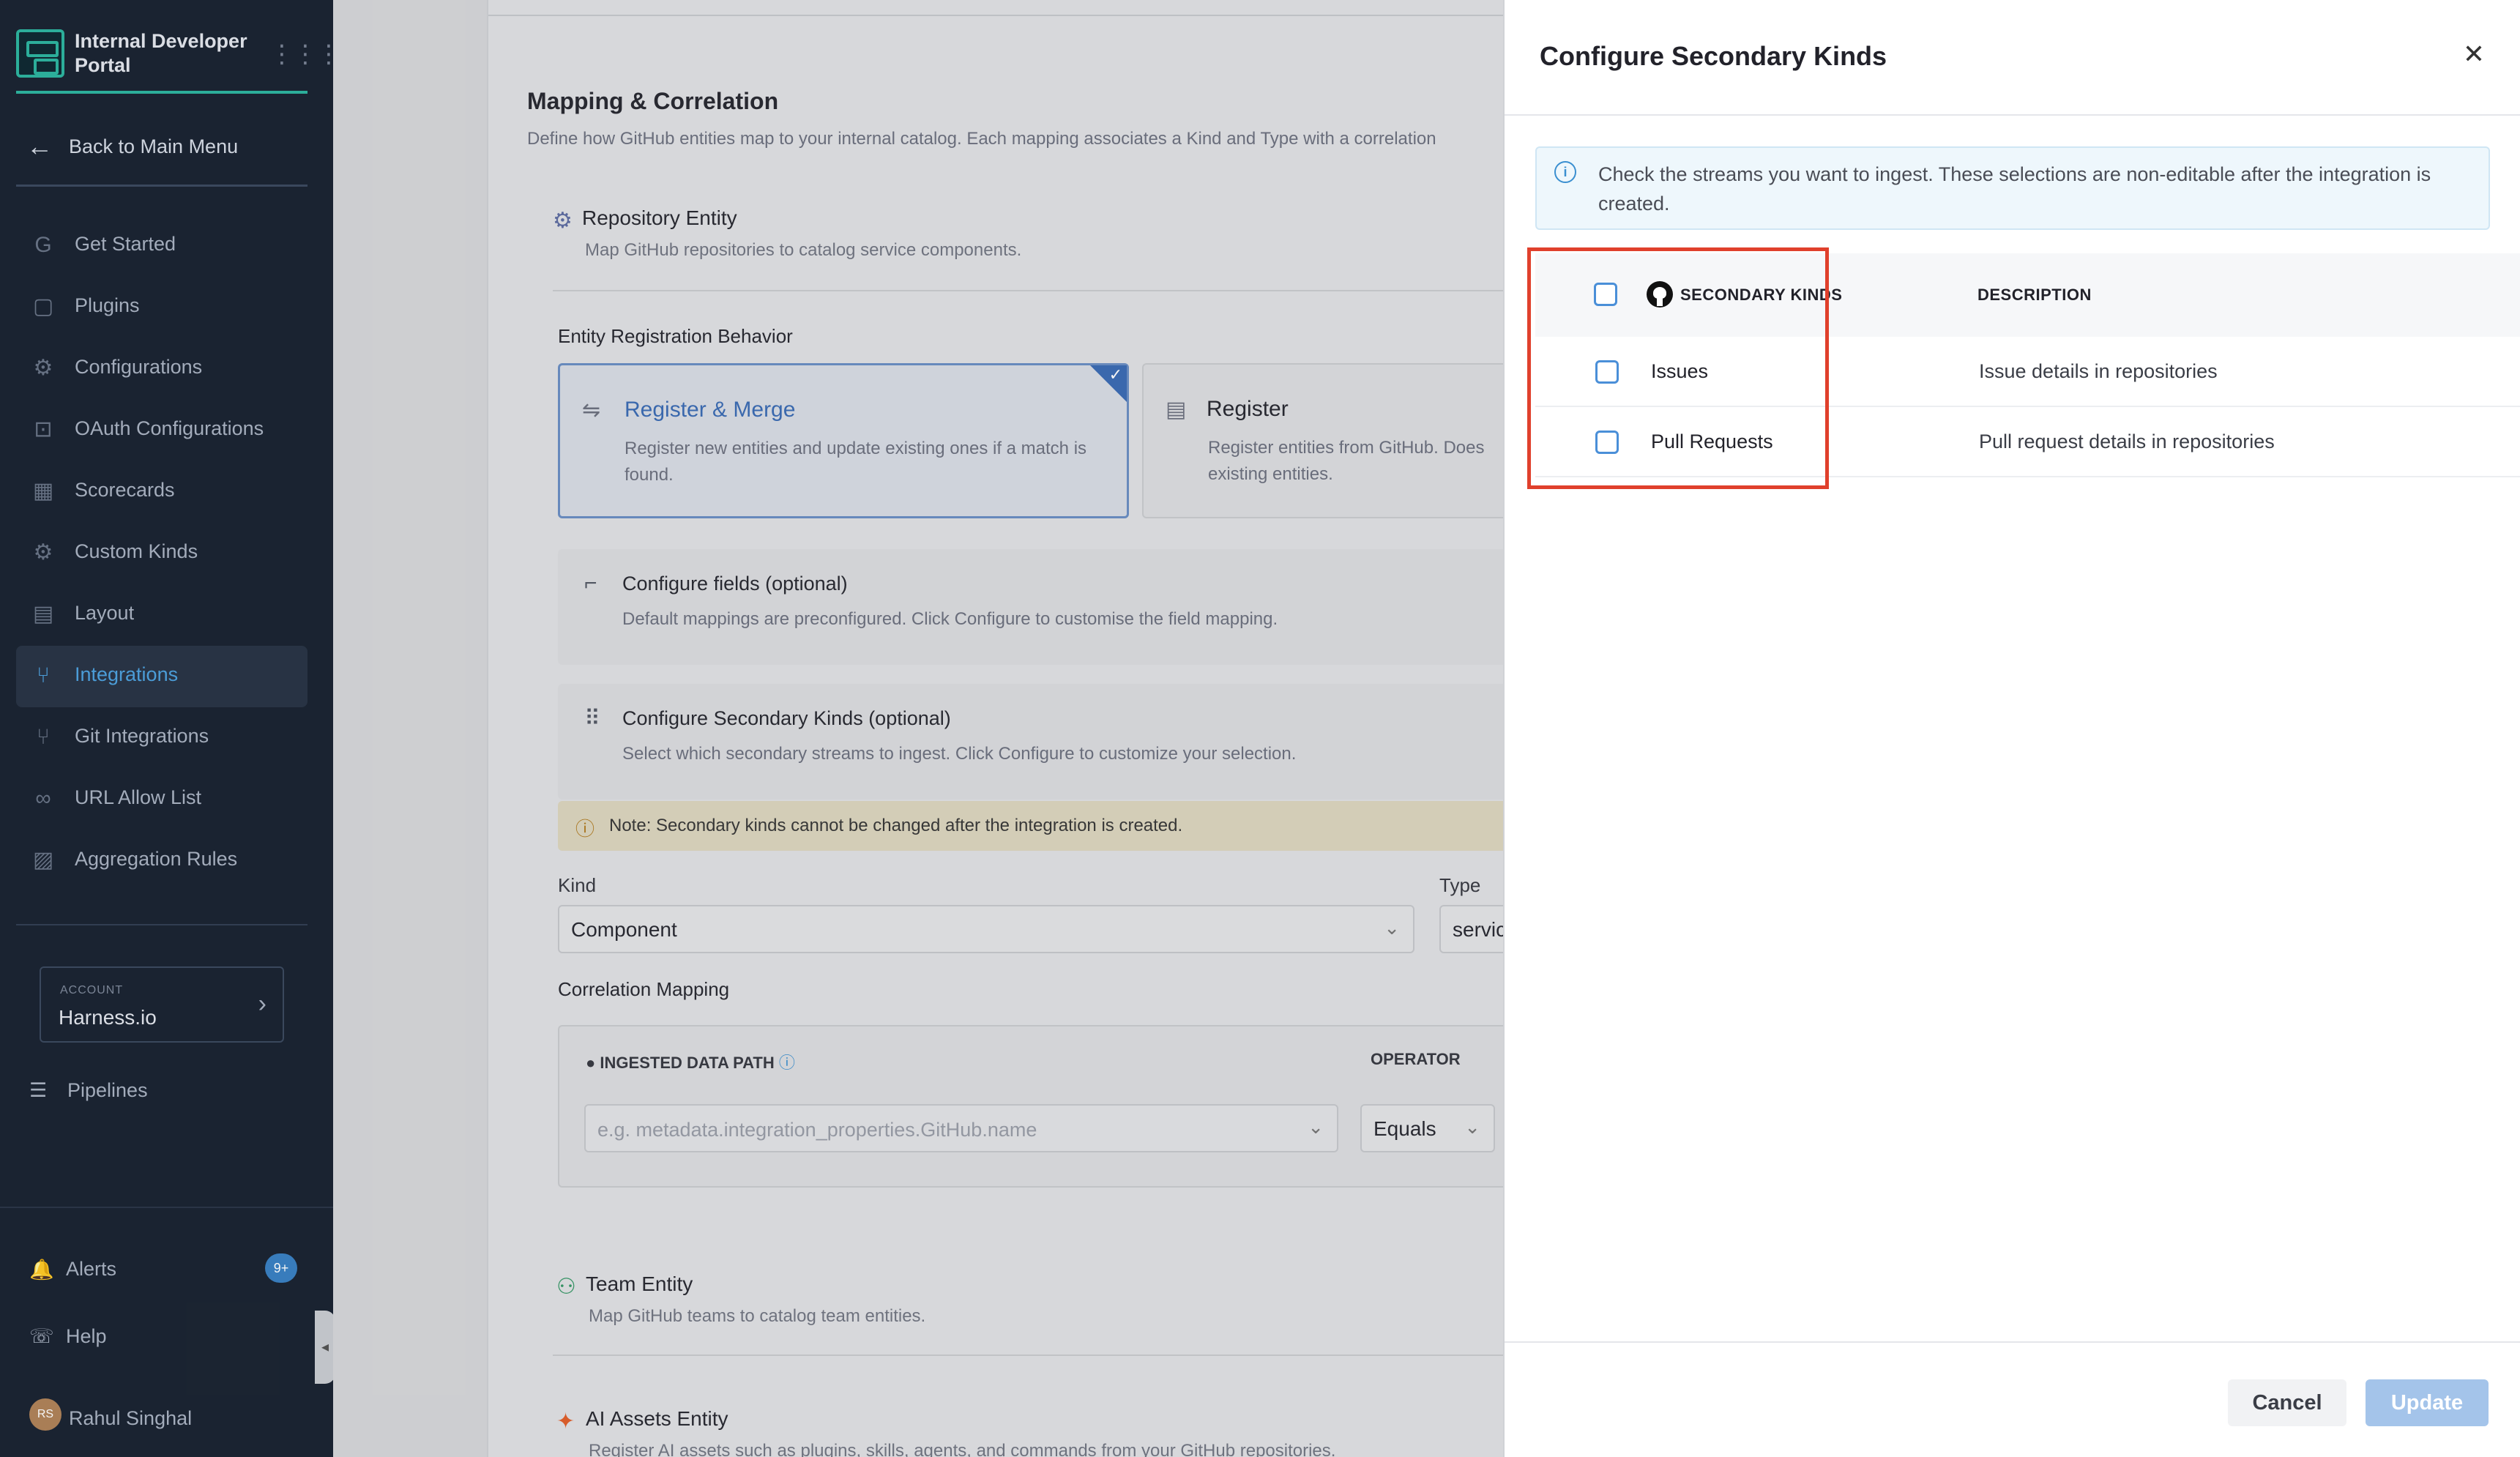 The width and height of the screenshot is (2520, 1457). I want to click on drawer-title: Configure Secondary Kinds, so click(1714, 56).